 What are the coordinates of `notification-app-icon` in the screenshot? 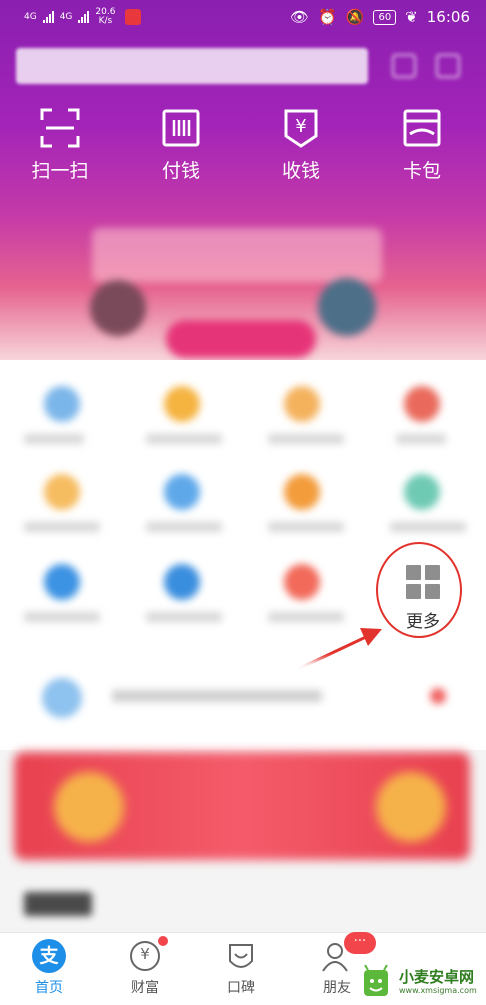 It's located at (133, 17).